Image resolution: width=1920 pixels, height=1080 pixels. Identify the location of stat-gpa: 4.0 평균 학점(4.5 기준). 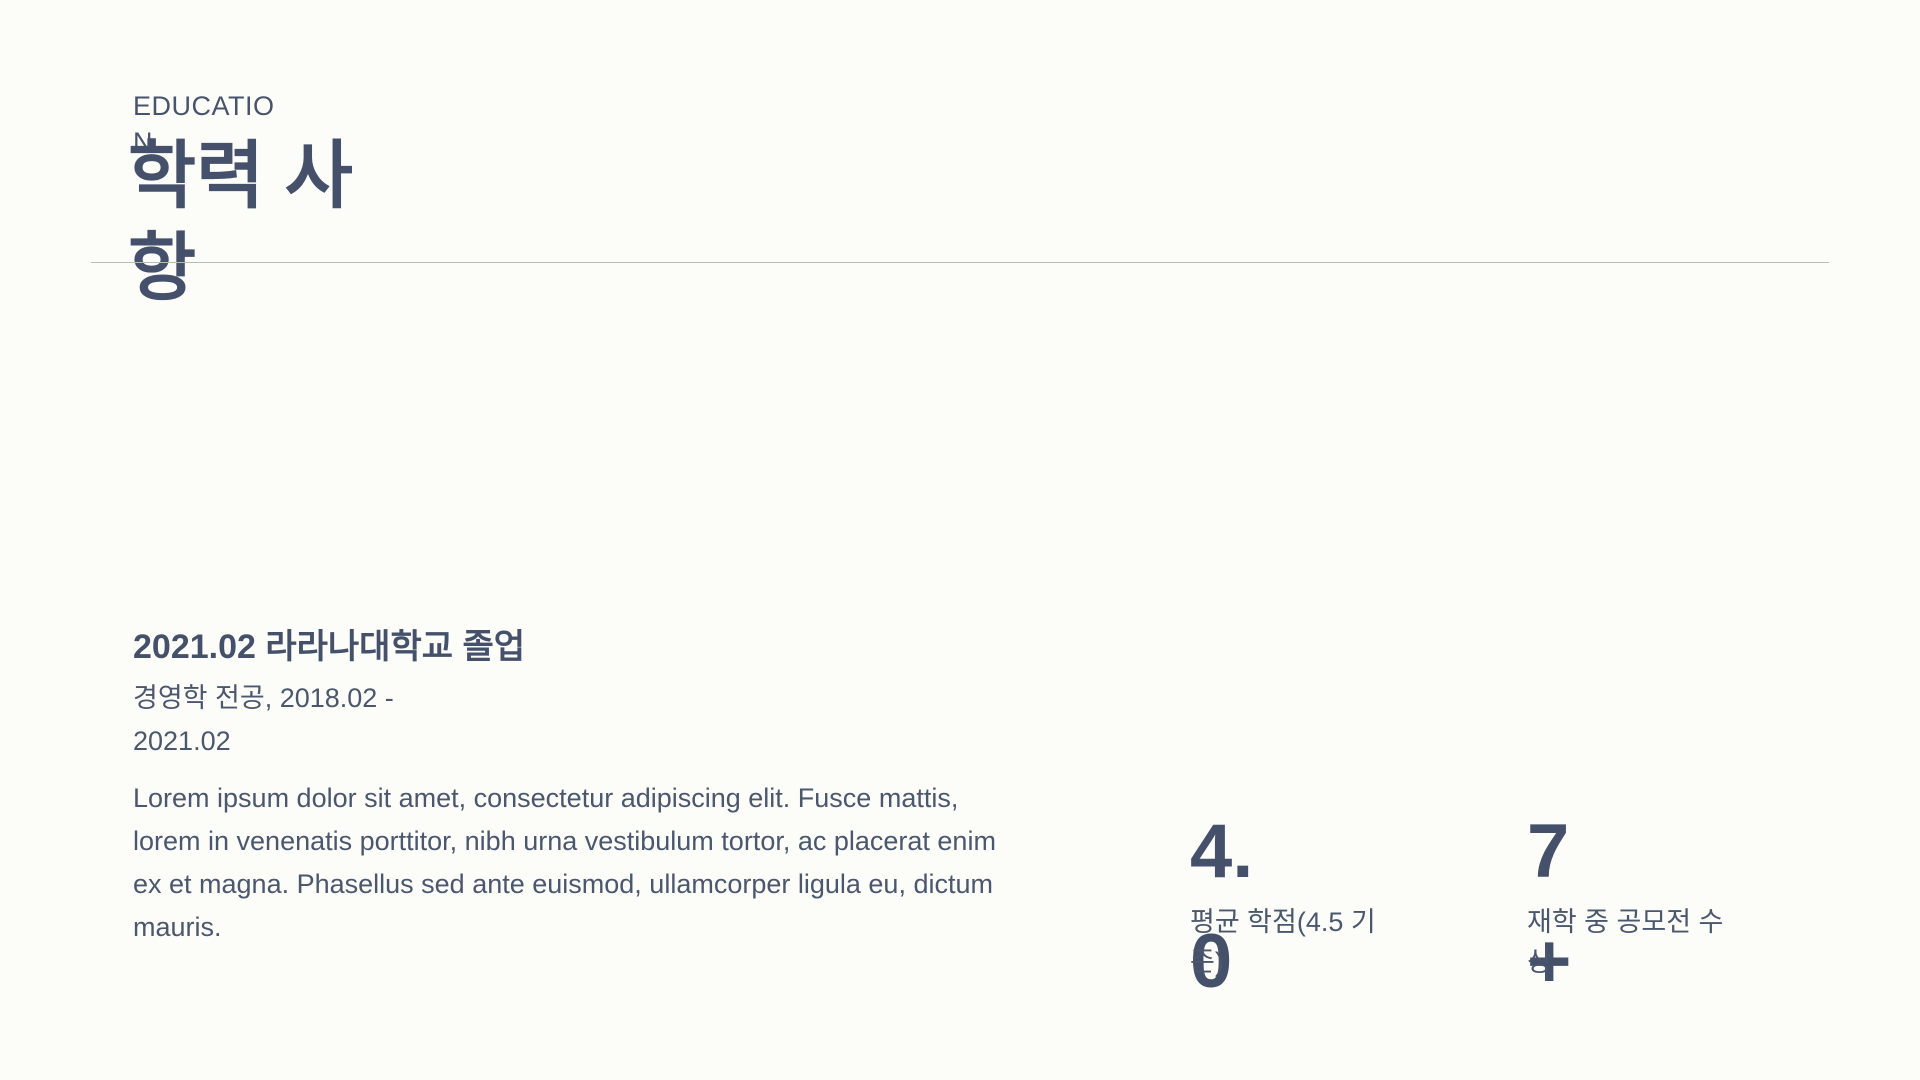
(1305, 907).